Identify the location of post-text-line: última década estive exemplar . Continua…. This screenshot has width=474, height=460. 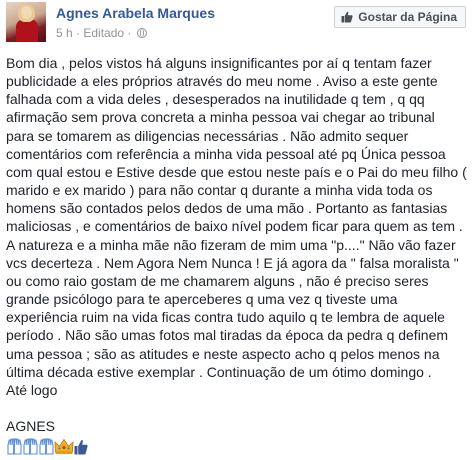
(219, 371).